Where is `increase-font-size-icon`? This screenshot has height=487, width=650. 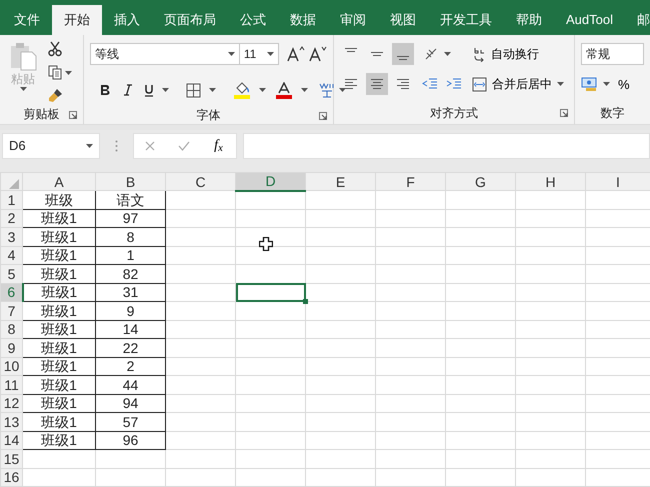 increase-font-size-icon is located at coordinates (295, 54).